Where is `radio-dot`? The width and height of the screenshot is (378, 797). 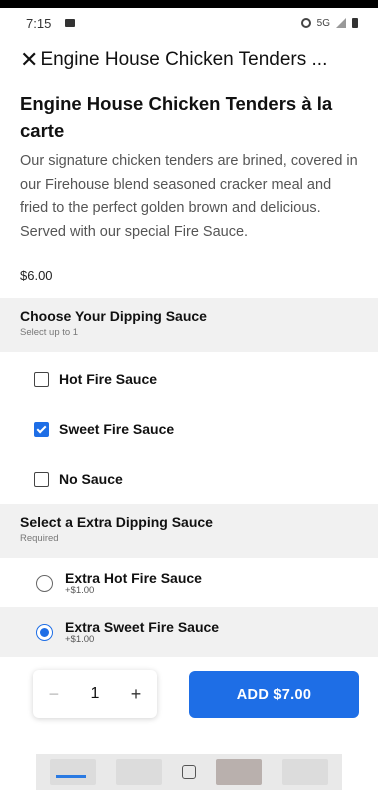 radio-dot is located at coordinates (44, 632).